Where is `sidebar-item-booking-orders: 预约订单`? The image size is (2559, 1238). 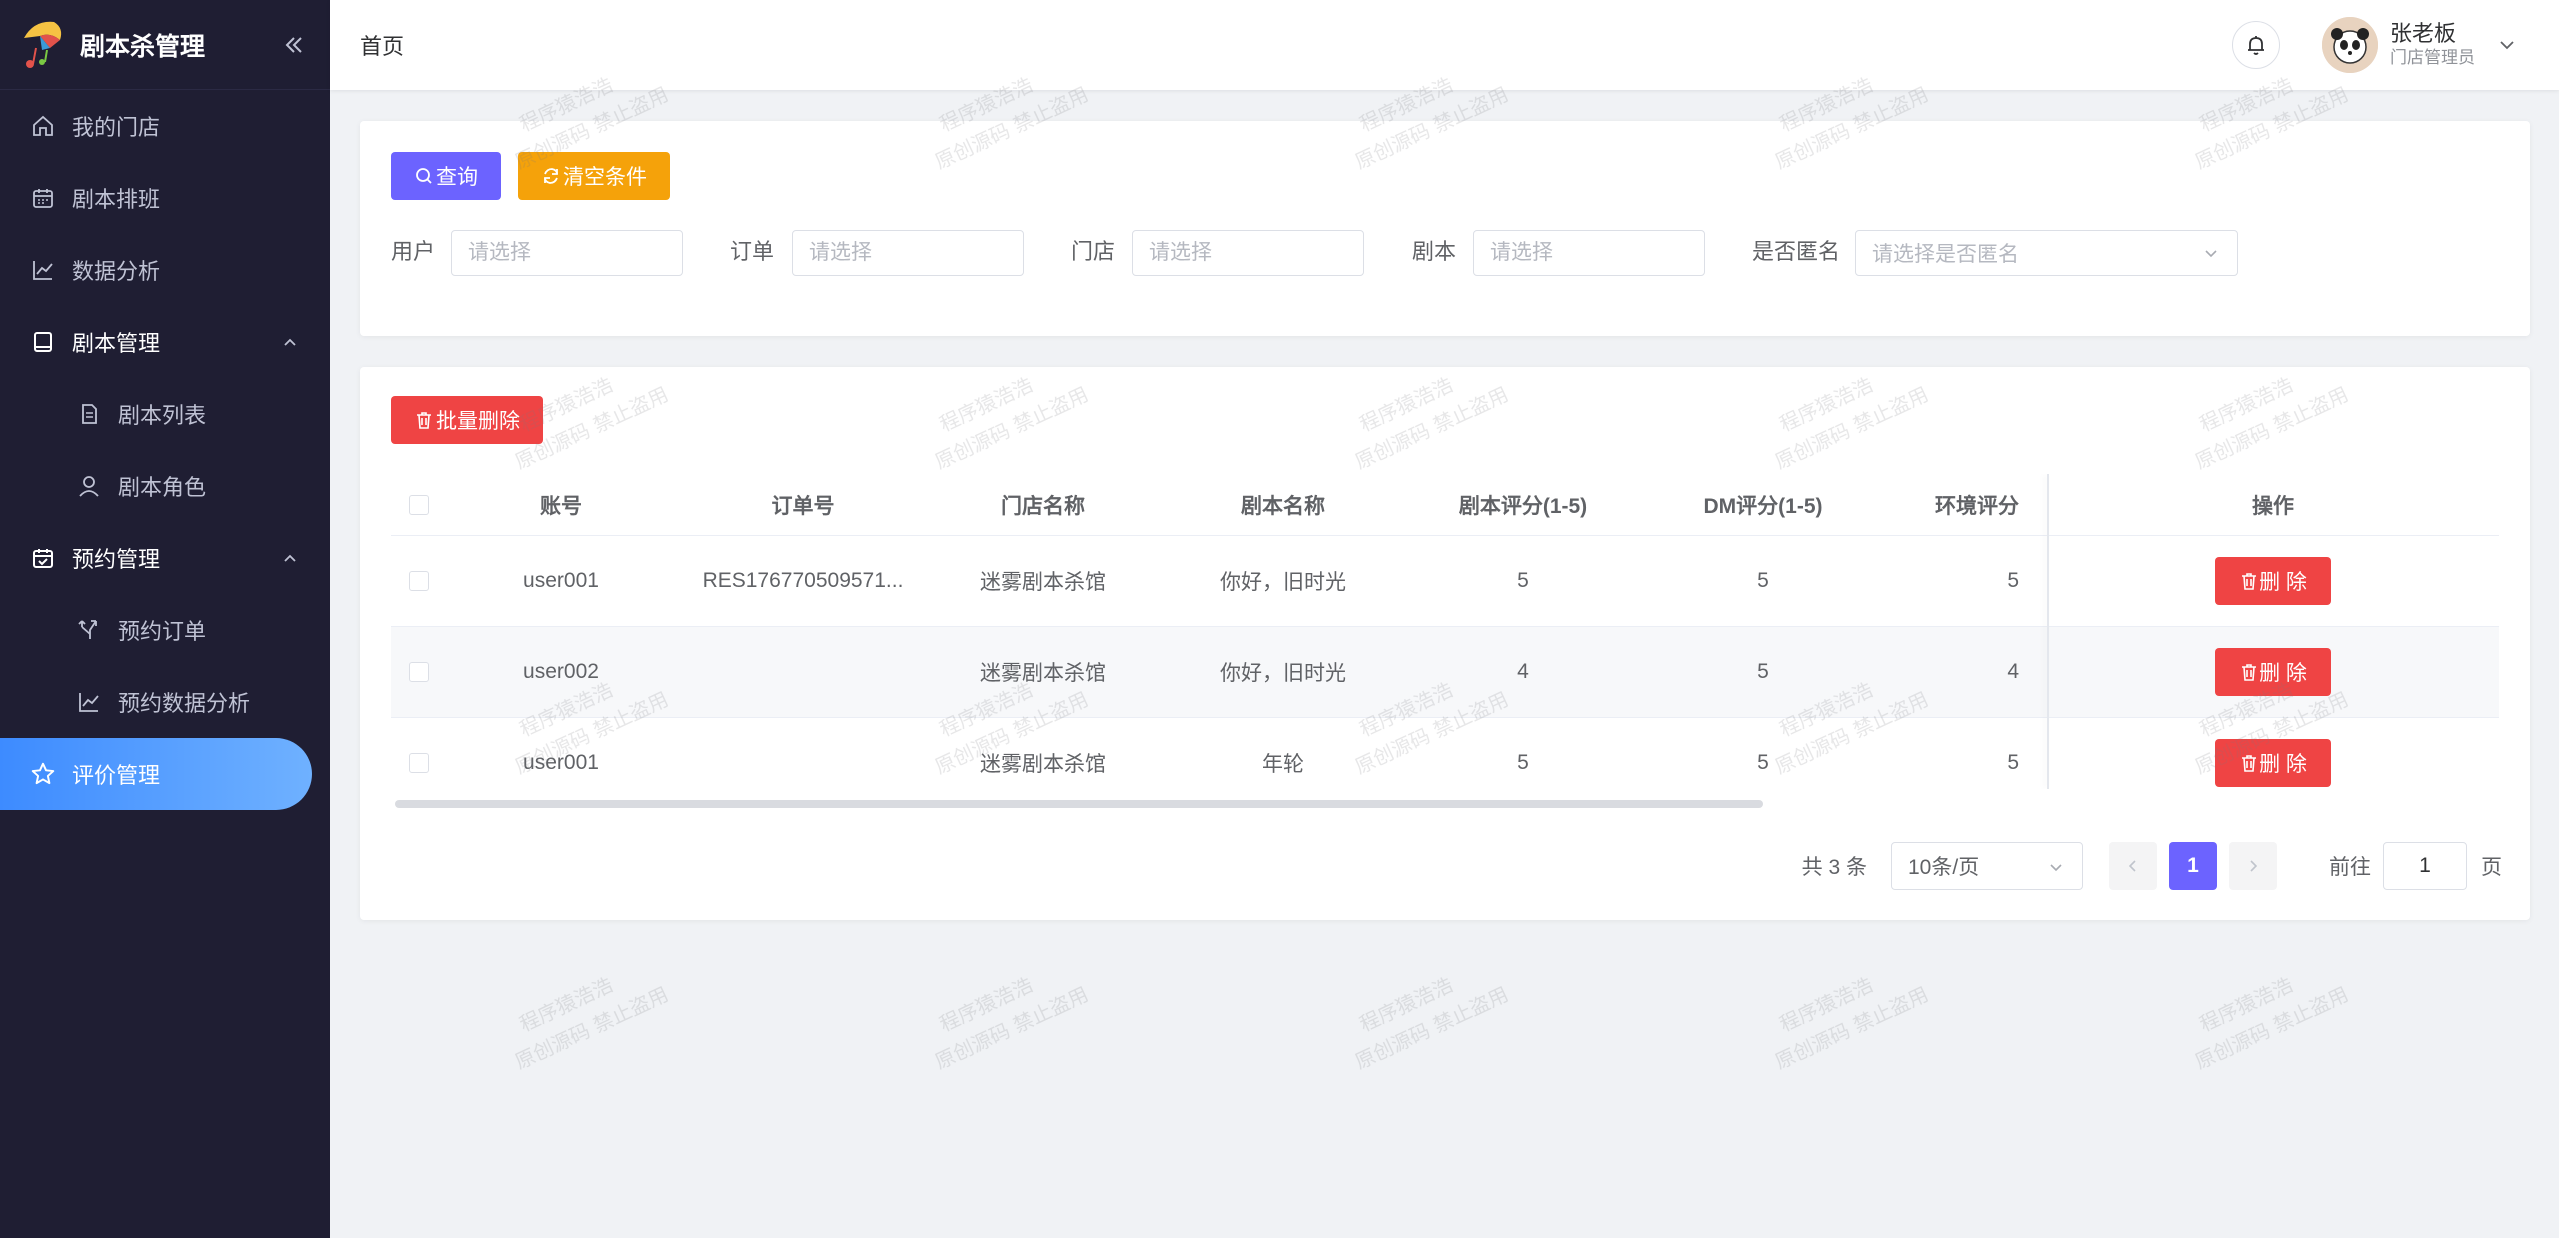 sidebar-item-booking-orders: 预约订单 is located at coordinates (165, 630).